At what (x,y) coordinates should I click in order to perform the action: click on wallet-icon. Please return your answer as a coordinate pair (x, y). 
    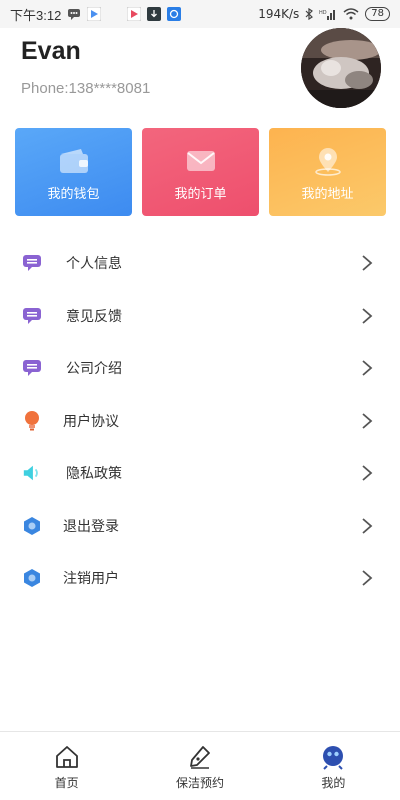
    Looking at the image, I should click on (73, 161).